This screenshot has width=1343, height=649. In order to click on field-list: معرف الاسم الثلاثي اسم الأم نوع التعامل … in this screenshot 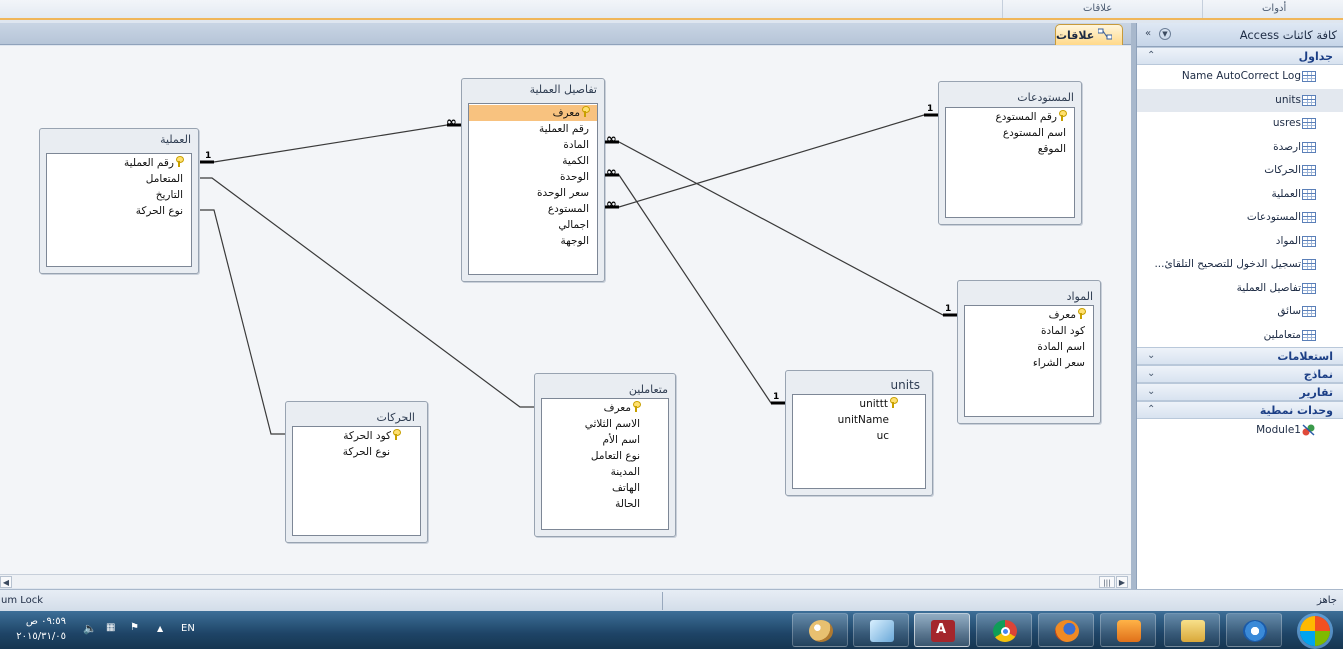, I will do `click(605, 464)`.